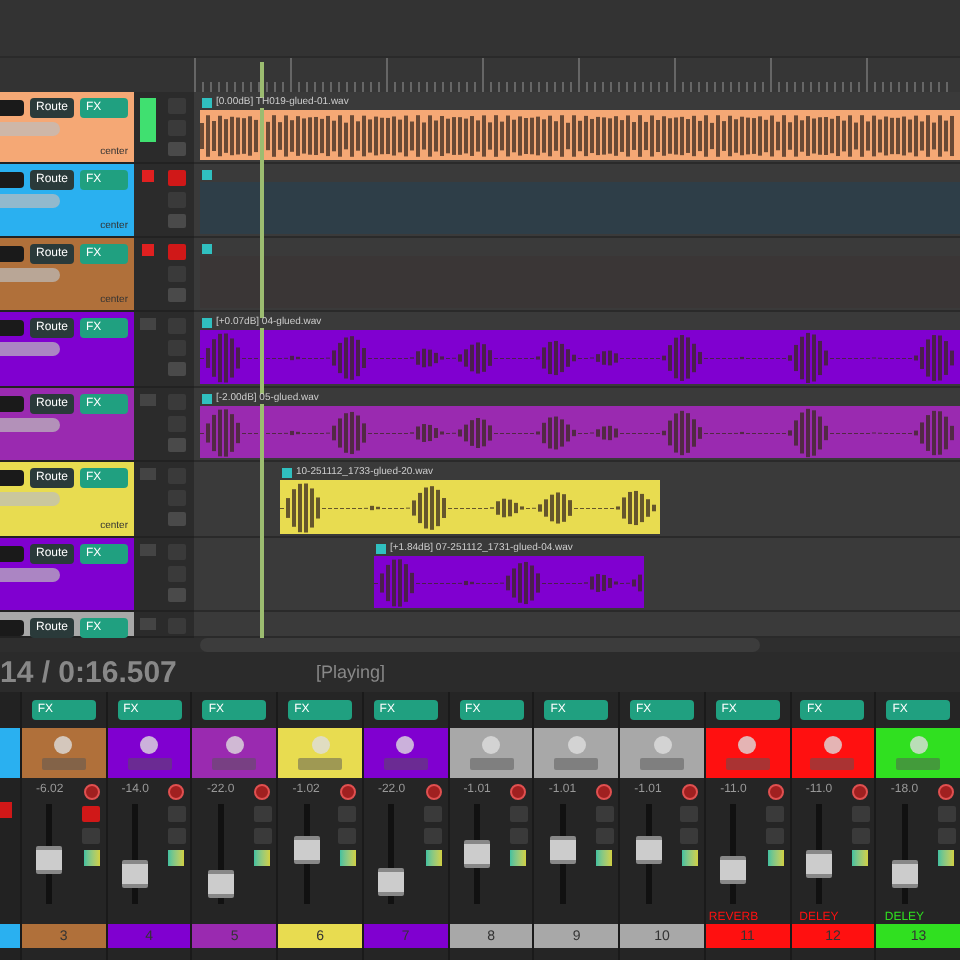 The height and width of the screenshot is (960, 960). Describe the element at coordinates (89, 672) in the screenshot. I see `time-display: 14 / 0:16.507` at that location.